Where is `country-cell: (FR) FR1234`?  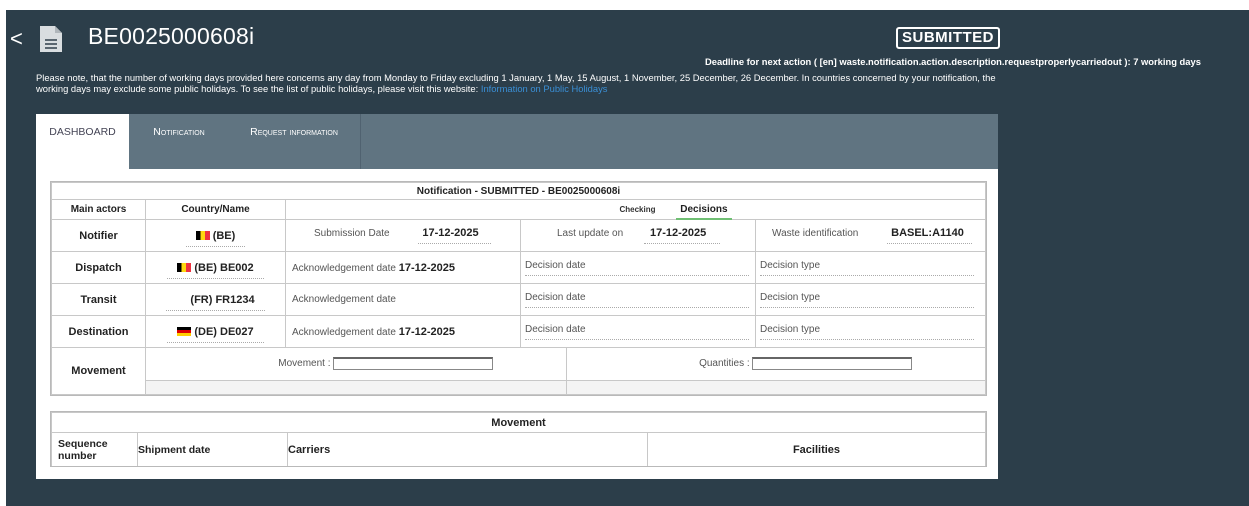
country-cell: (FR) FR1234 is located at coordinates (215, 299).